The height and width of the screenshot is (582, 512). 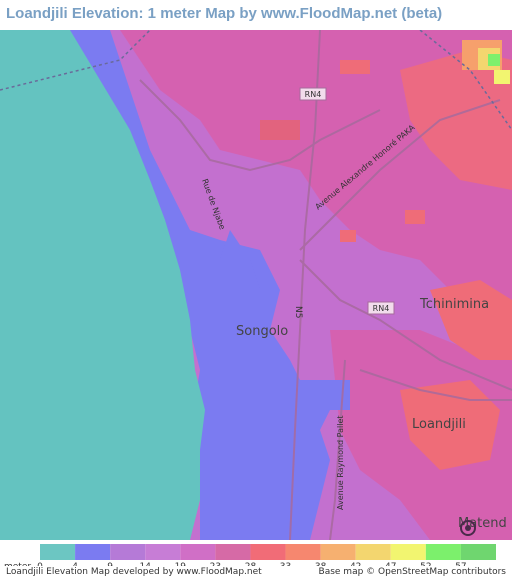 What do you see at coordinates (494, 60) in the screenshot?
I see `peak-green` at bounding box center [494, 60].